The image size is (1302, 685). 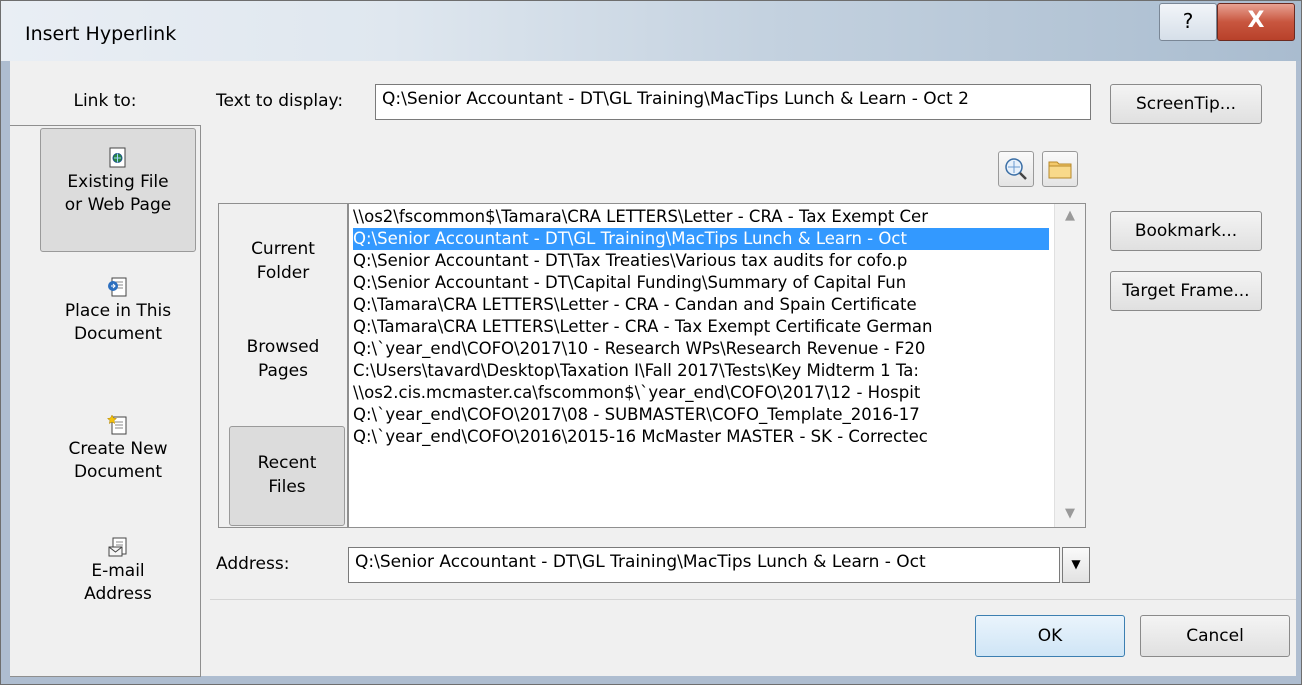 I want to click on address-dropdown-button: ▼, so click(x=1076, y=565).